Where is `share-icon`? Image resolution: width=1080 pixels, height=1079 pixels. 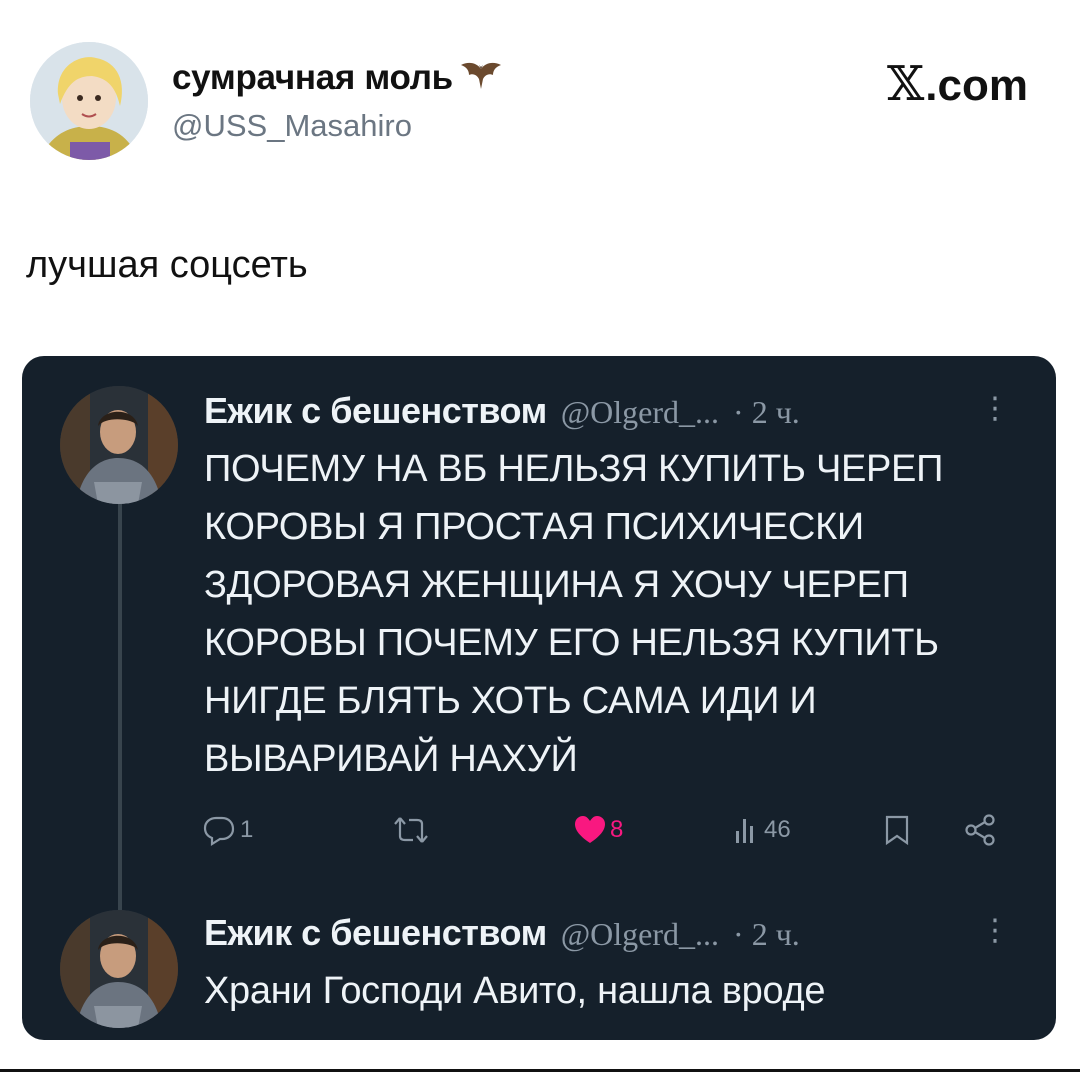
share-icon is located at coordinates (980, 830).